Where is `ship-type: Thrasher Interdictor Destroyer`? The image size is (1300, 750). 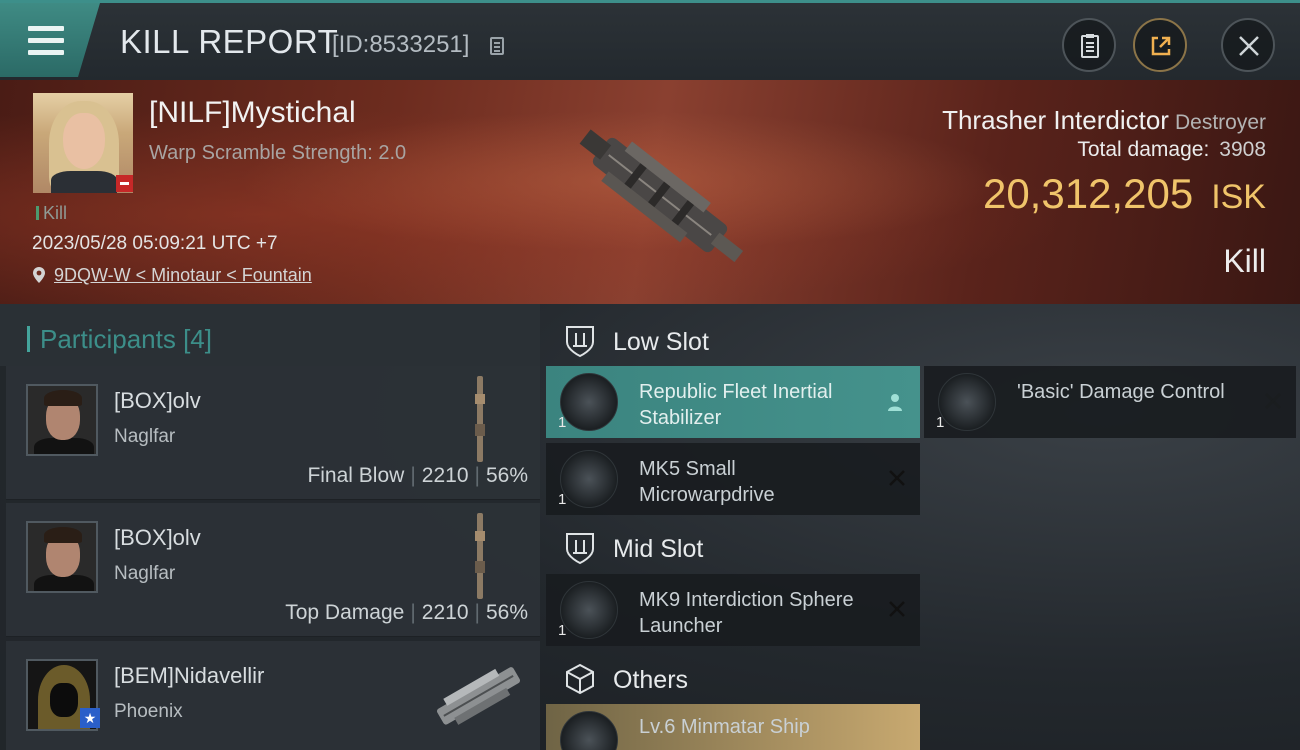 ship-type: Thrasher Interdictor Destroyer is located at coordinates (1104, 120).